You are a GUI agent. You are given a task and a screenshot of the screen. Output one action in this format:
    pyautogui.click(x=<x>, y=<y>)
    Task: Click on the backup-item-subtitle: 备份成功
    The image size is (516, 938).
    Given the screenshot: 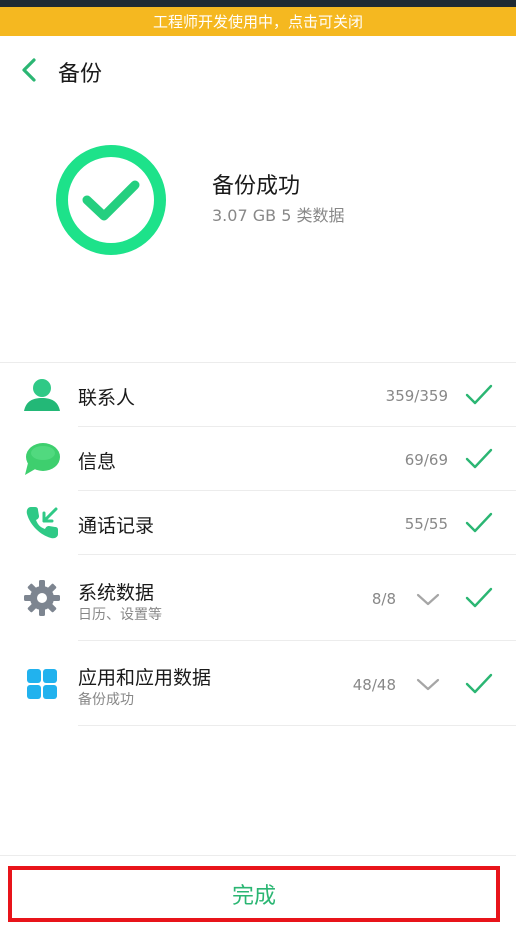 What is the action you would take?
    pyautogui.click(x=106, y=700)
    